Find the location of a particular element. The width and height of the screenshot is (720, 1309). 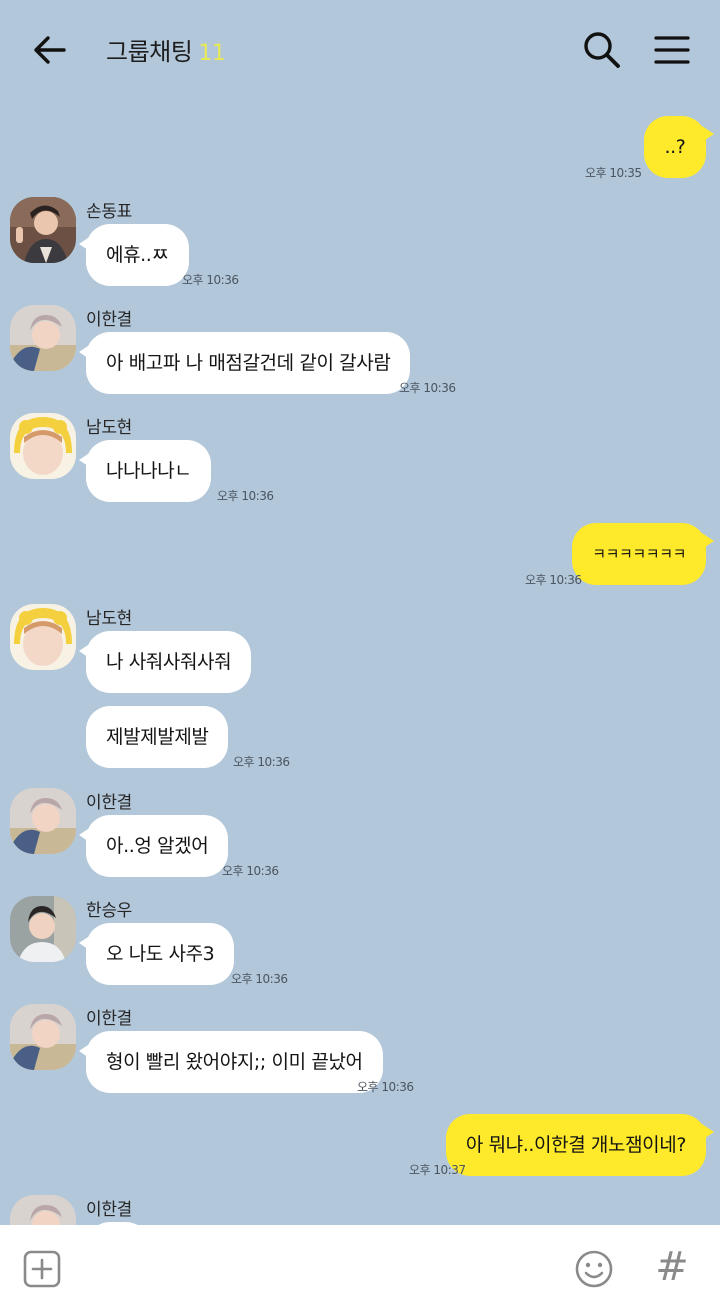

hamburger-menu-icon is located at coordinates (672, 50).